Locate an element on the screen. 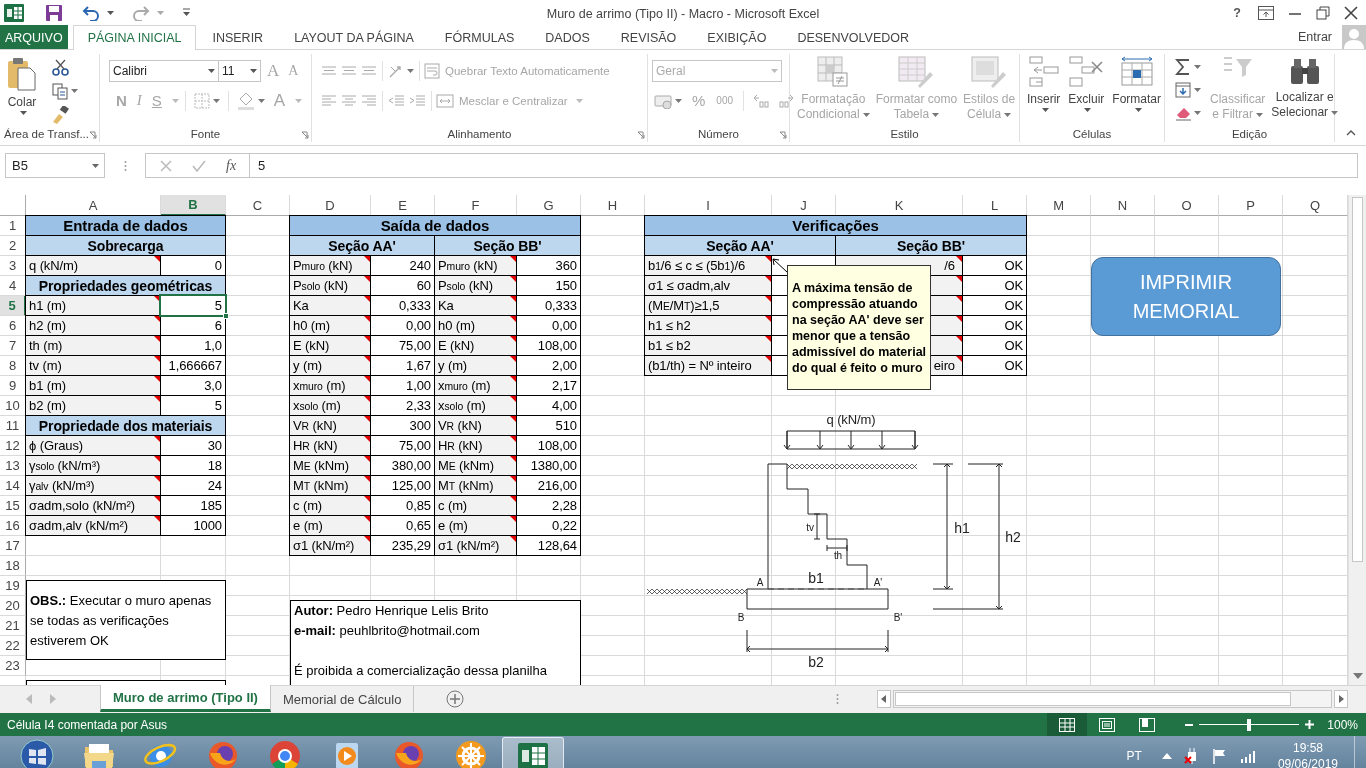  cell-text: b2 (m) is located at coordinates (47, 405).